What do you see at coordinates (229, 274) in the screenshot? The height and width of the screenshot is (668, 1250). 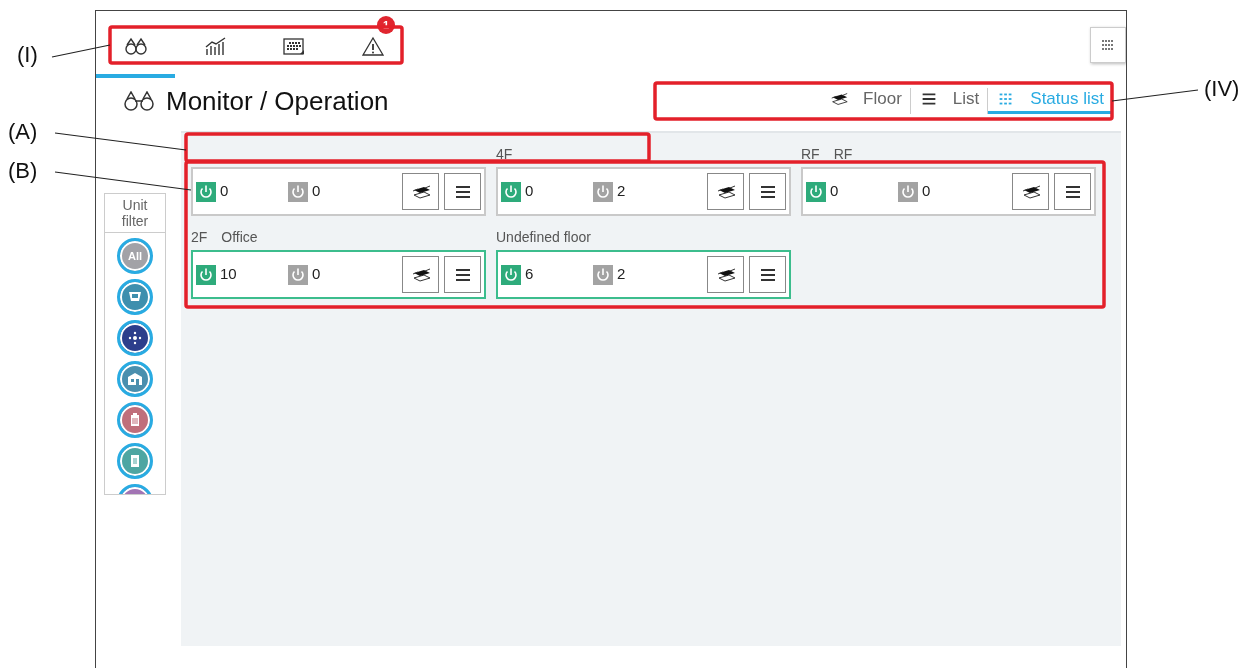 I see `on-count: 10` at bounding box center [229, 274].